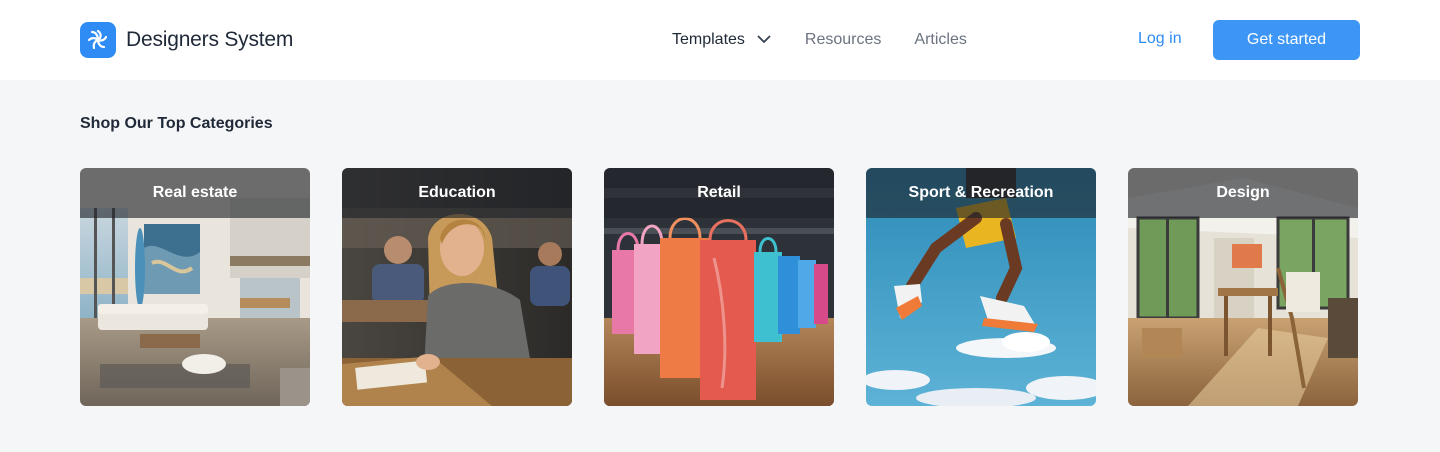 This screenshot has width=1440, height=452. What do you see at coordinates (1286, 40) in the screenshot?
I see `get-started-button: Get started` at bounding box center [1286, 40].